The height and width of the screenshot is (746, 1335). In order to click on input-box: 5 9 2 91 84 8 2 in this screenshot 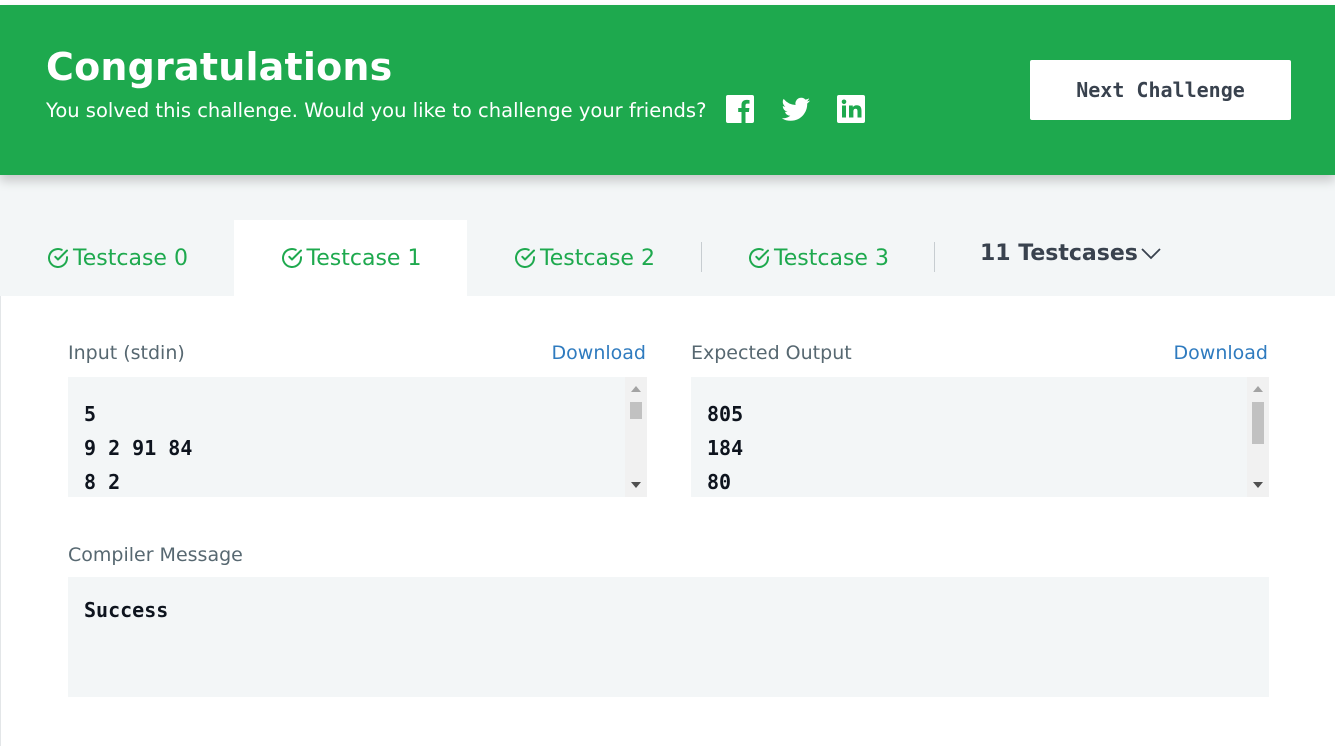, I will do `click(357, 437)`.